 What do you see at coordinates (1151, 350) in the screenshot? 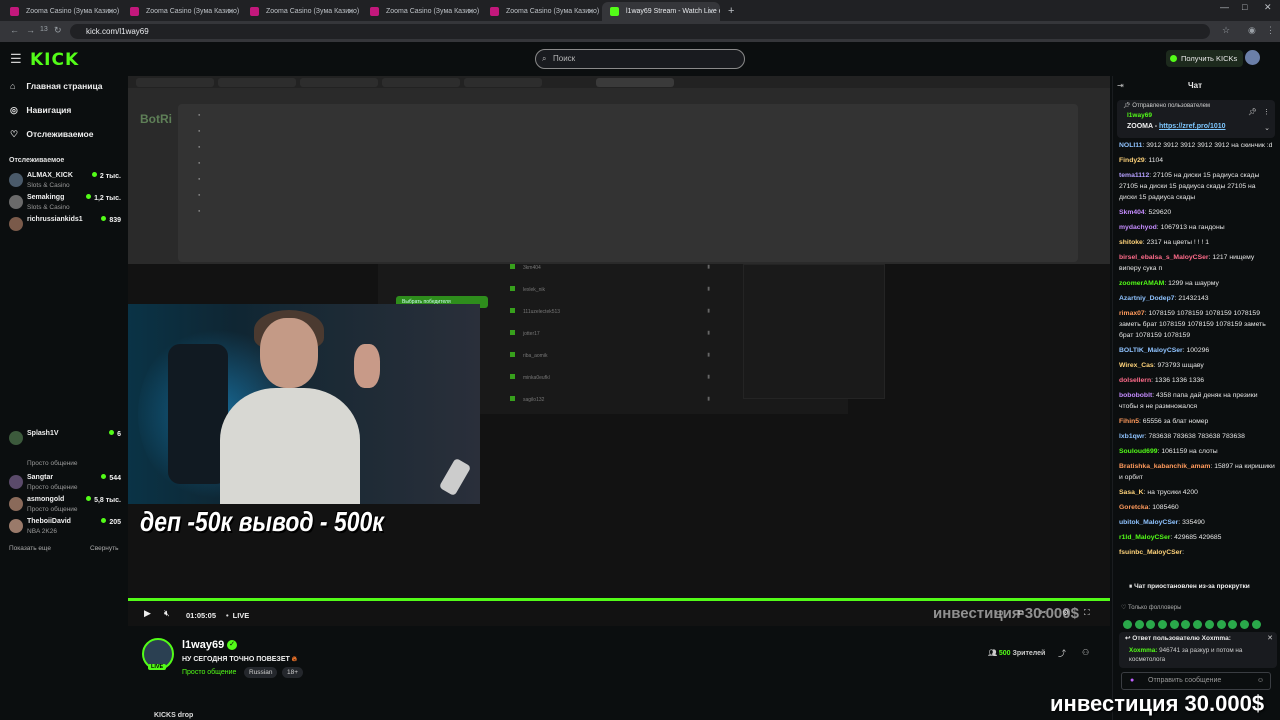
I see `chat-username: BOLTIK_MaloyCSer` at bounding box center [1151, 350].